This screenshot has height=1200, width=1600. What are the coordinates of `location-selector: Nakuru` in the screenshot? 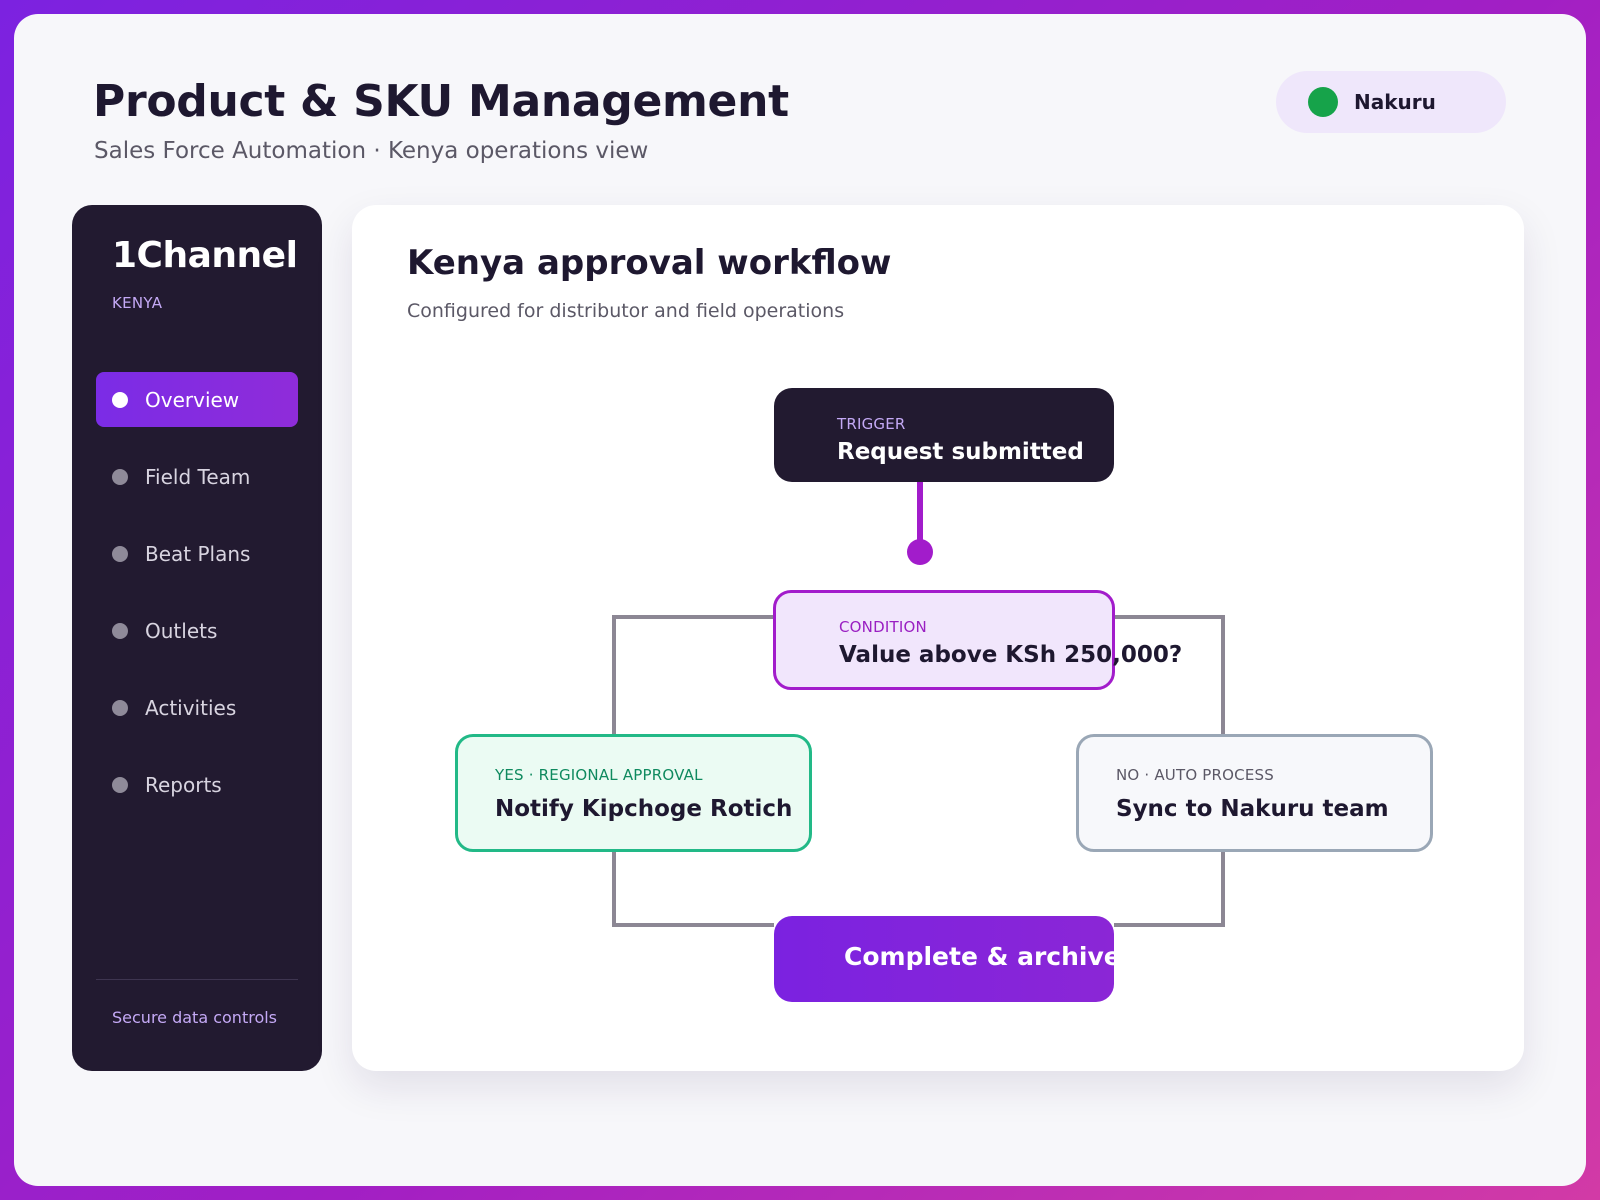 It's located at (1391, 102).